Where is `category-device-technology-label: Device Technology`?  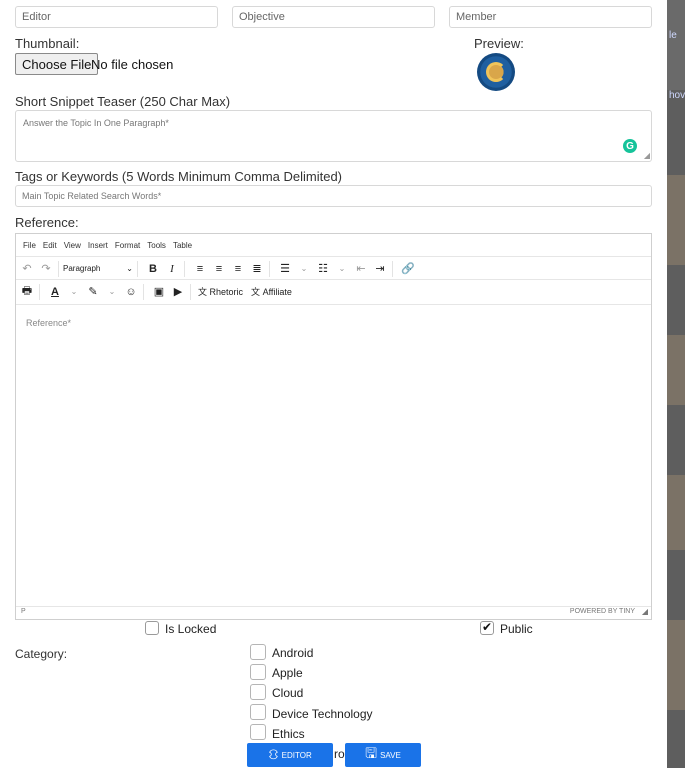
category-device-technology-label: Device Technology is located at coordinates (322, 714).